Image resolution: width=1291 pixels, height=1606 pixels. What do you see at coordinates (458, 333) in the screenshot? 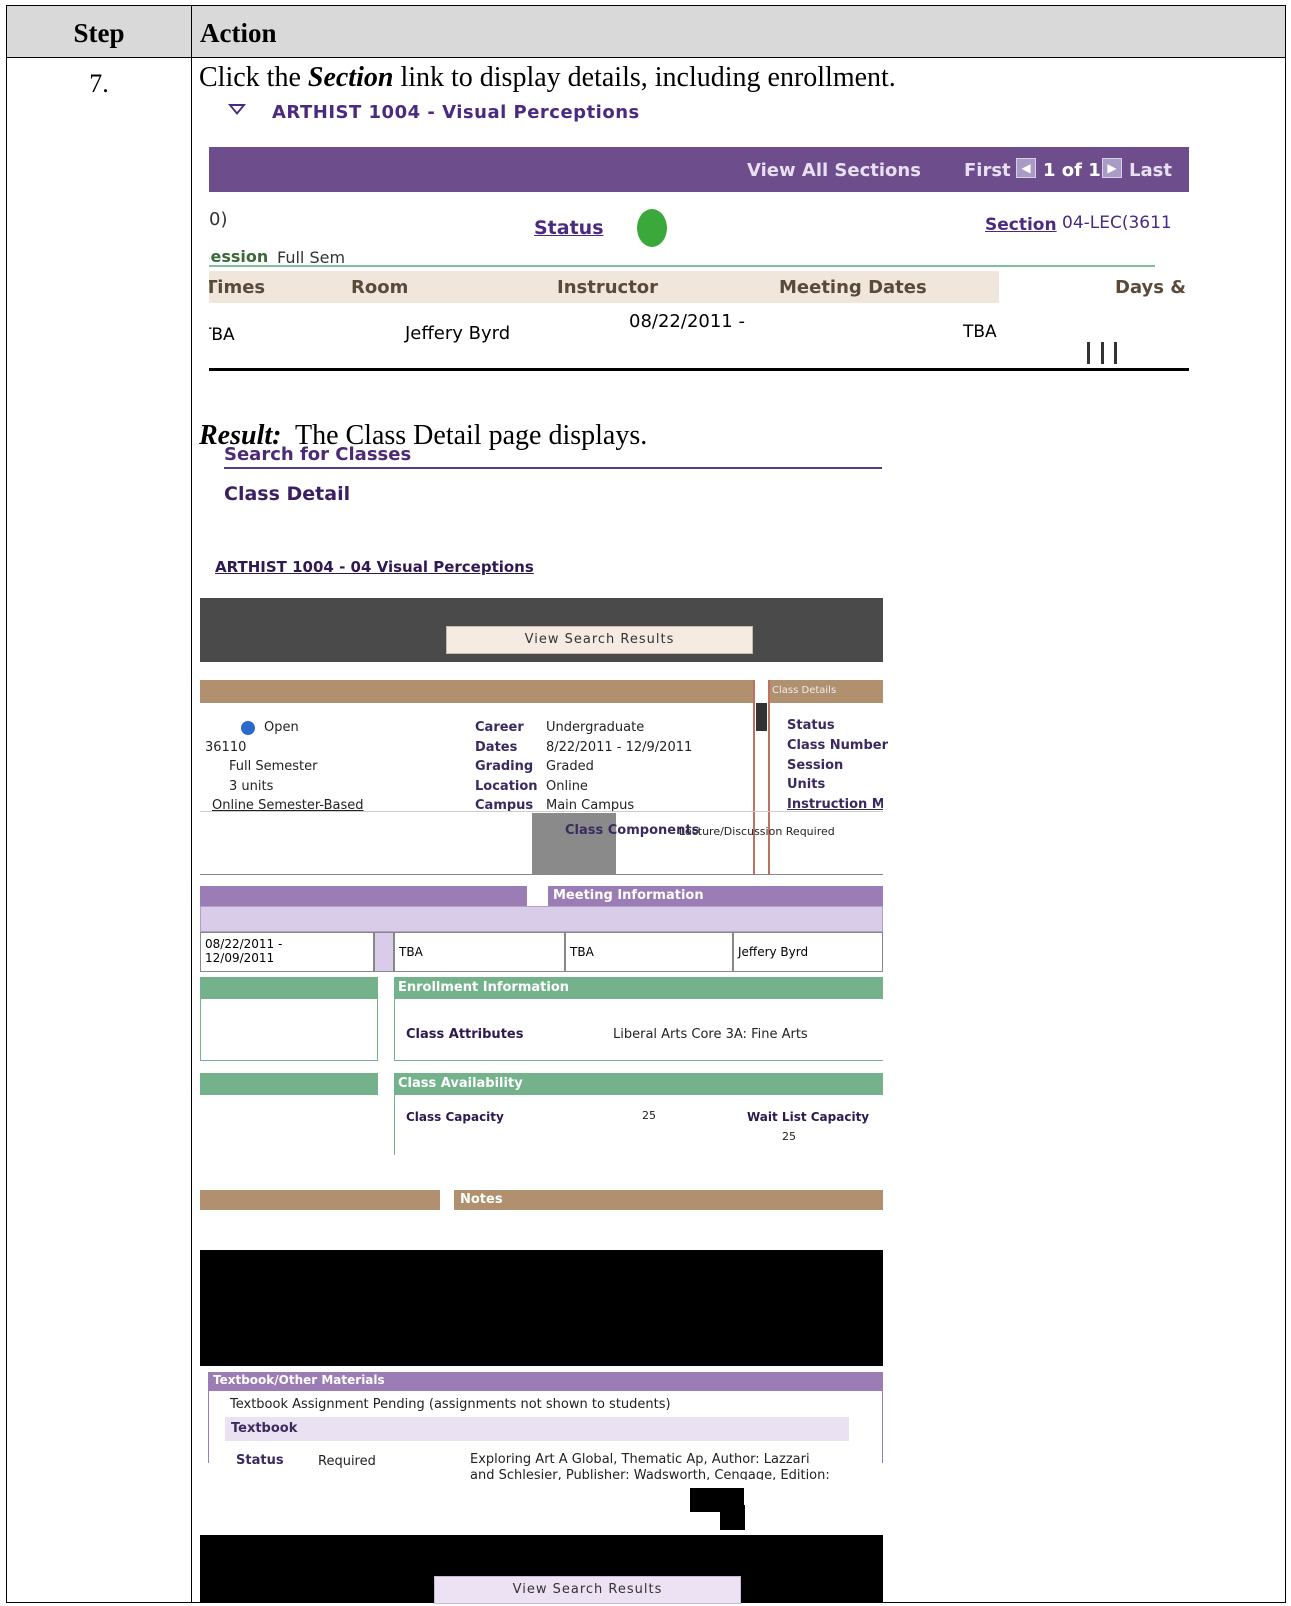
I see `row-instructor: Jeffery Byrd` at bounding box center [458, 333].